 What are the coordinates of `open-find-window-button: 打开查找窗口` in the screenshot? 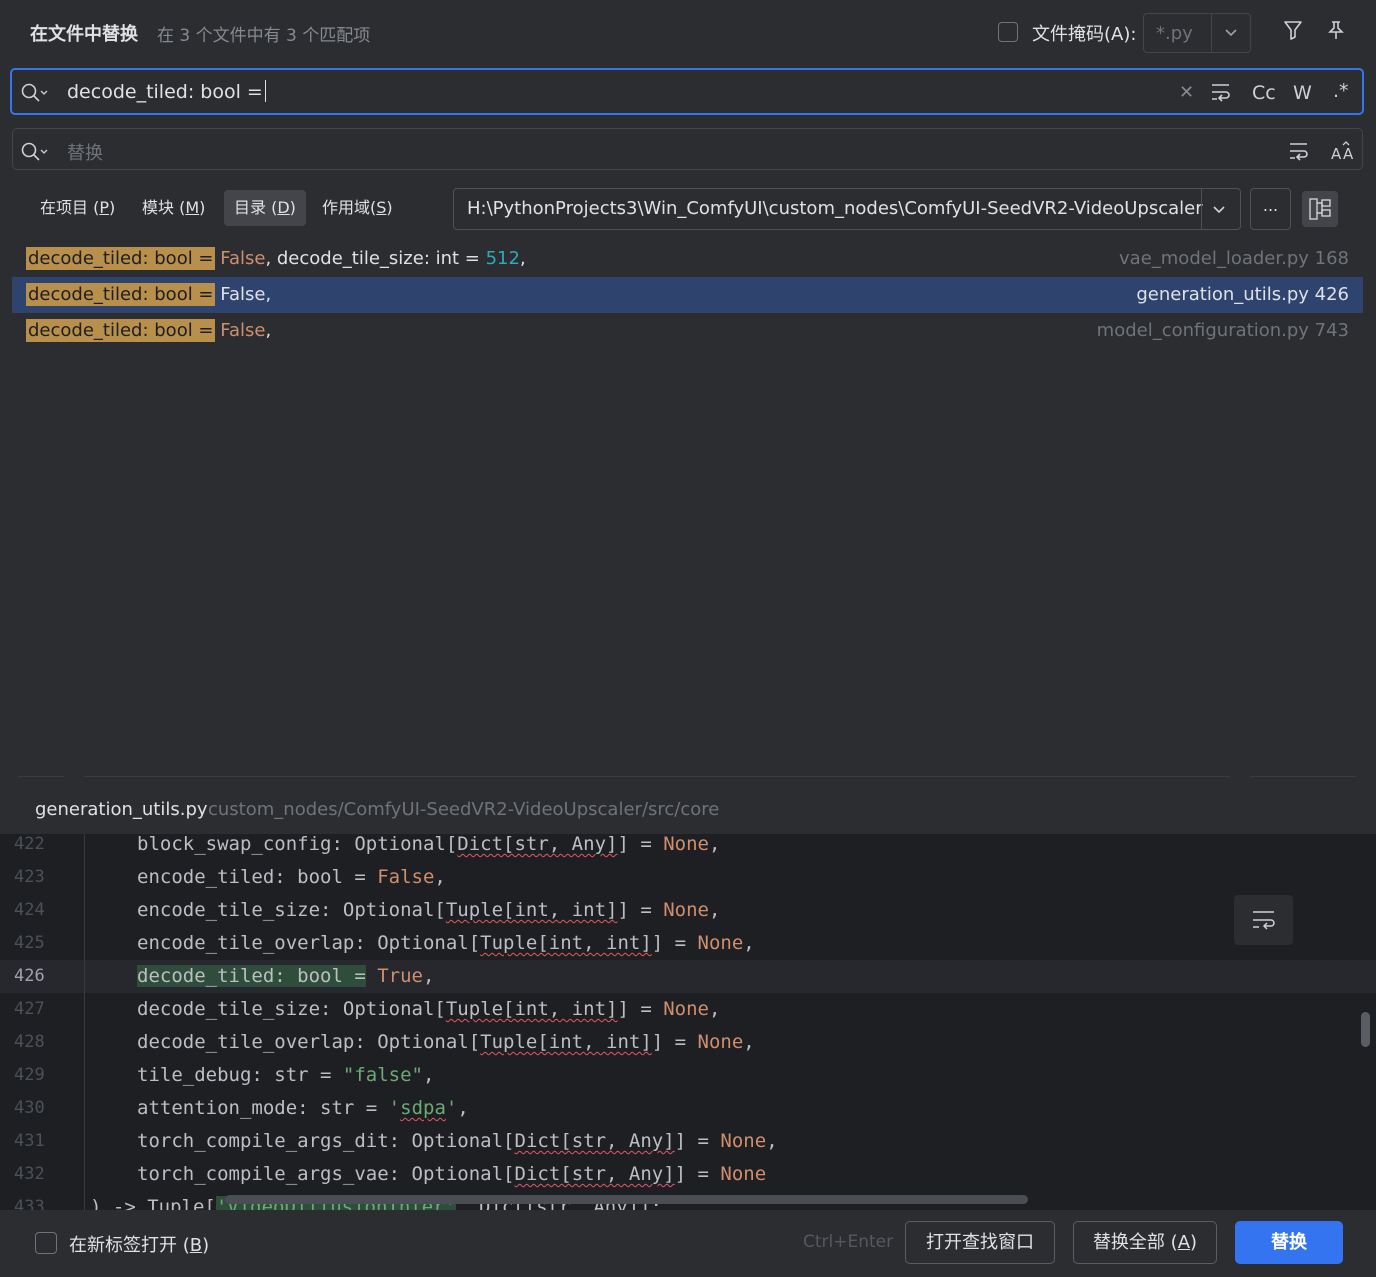 It's located at (980, 1242).